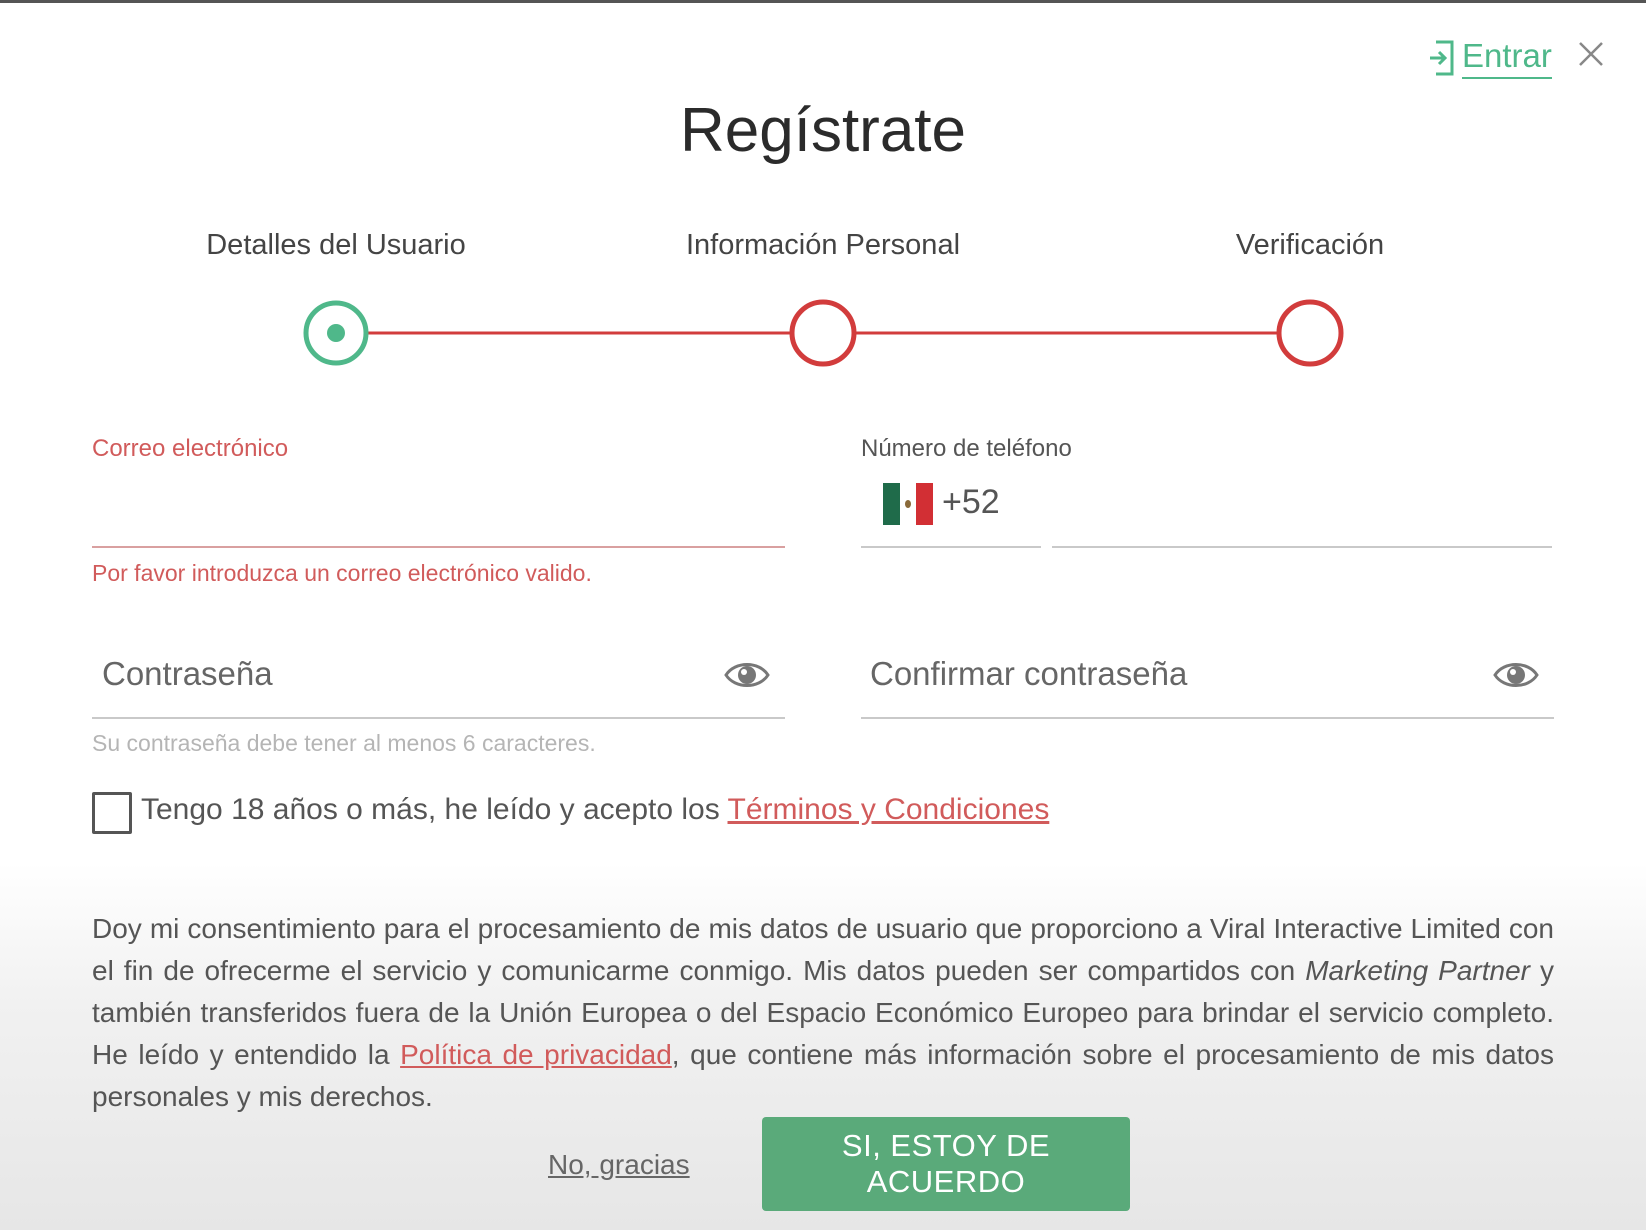 The height and width of the screenshot is (1230, 1646). Describe the element at coordinates (971, 502) in the screenshot. I see `dial-code: +52` at that location.